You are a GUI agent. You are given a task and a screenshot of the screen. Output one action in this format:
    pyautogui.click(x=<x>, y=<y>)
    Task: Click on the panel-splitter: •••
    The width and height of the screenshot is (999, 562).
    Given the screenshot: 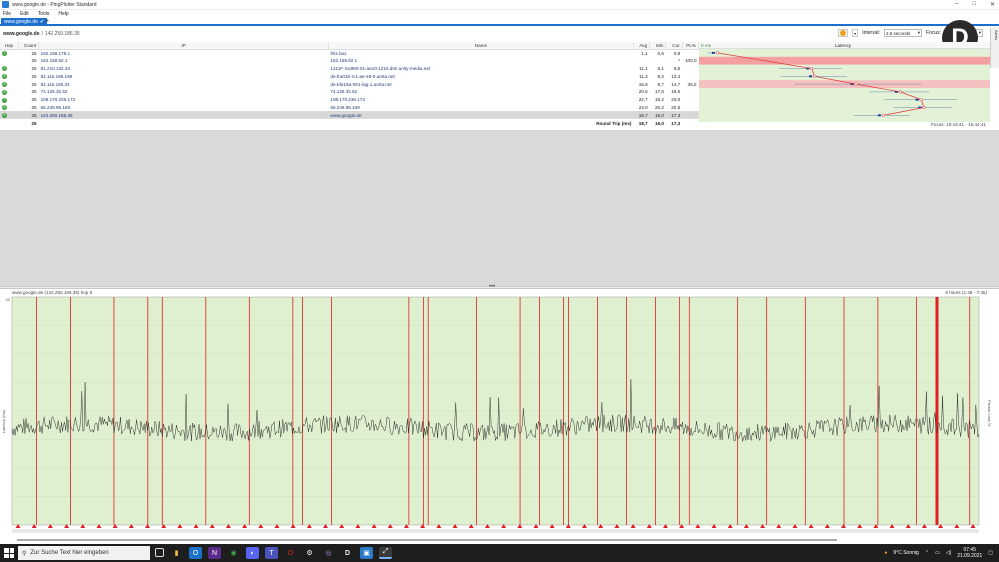 What is the action you would take?
    pyautogui.click(x=499, y=287)
    